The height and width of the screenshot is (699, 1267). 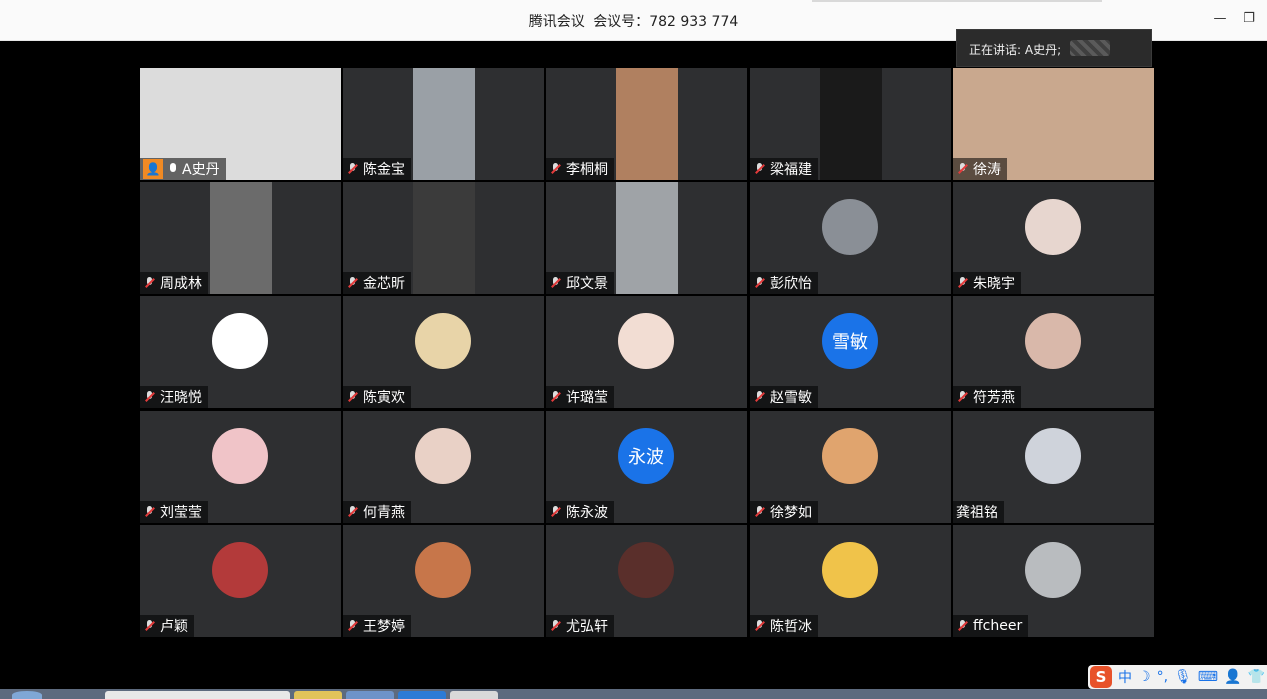 I want to click on participant-tile: 永波 陈永波, so click(x=646, y=467).